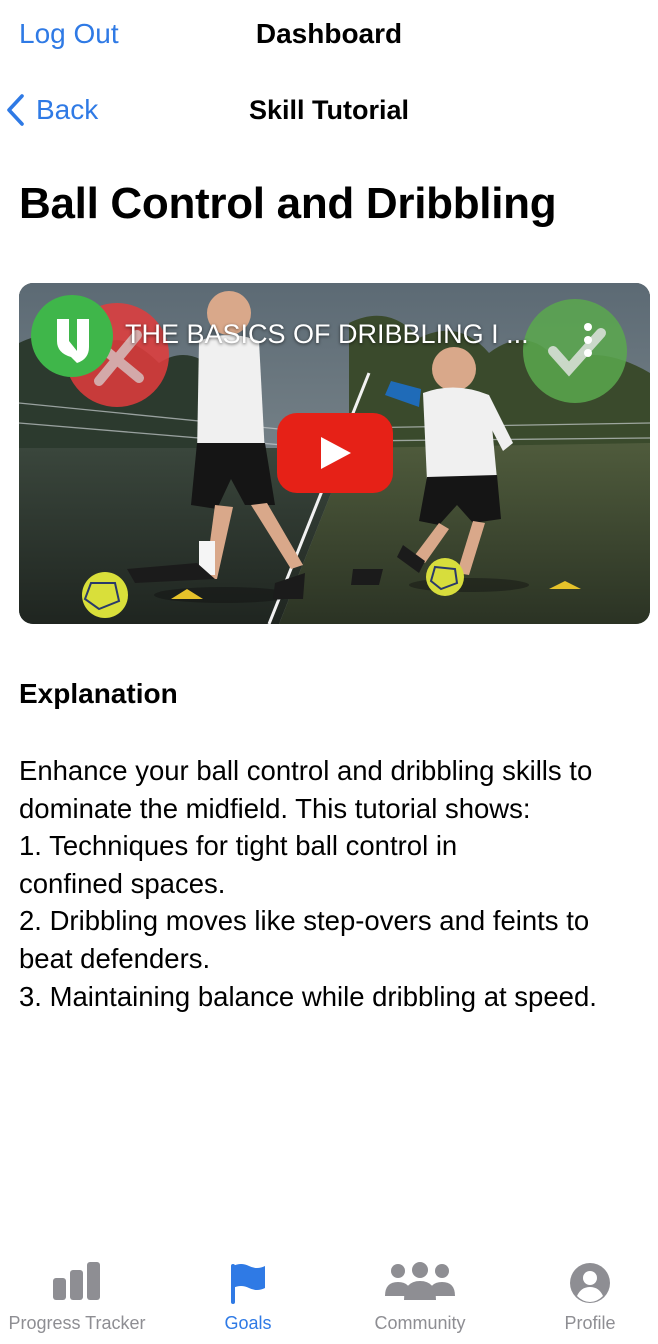  Describe the element at coordinates (248, 1323) in the screenshot. I see `tab-label: Goals` at that location.